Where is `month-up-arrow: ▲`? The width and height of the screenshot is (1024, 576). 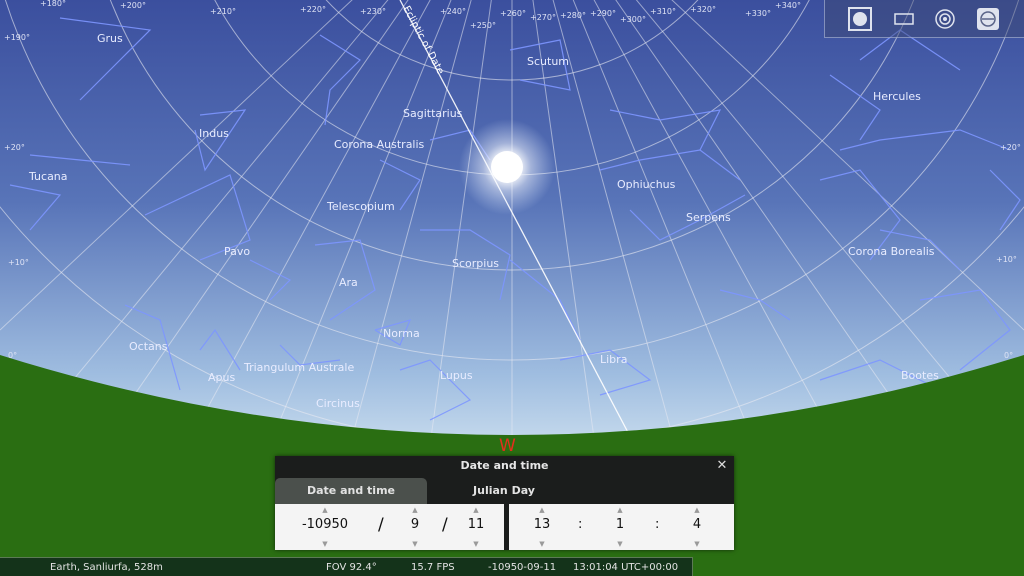
month-up-arrow: ▲ is located at coordinates (415, 510).